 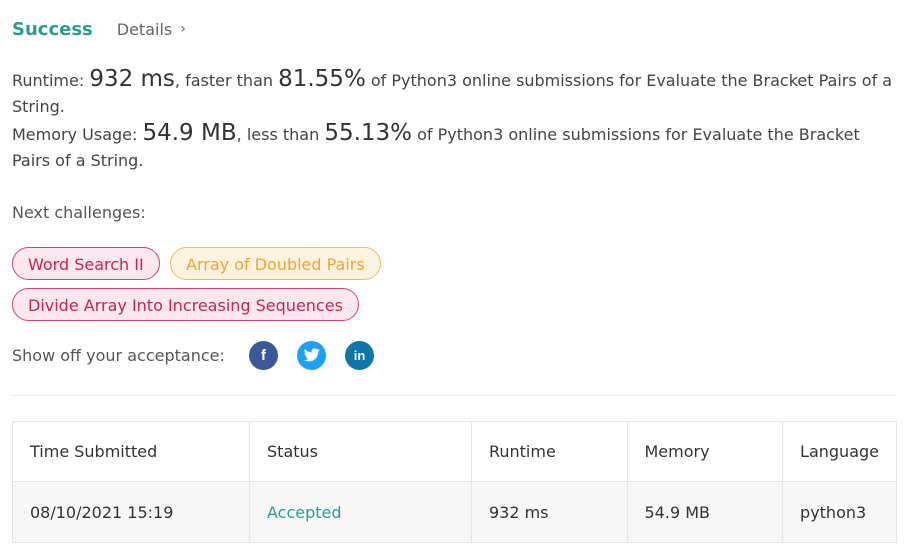 What do you see at coordinates (86, 263) in the screenshot?
I see `challenge-tag-word-search-ii: Word Search II` at bounding box center [86, 263].